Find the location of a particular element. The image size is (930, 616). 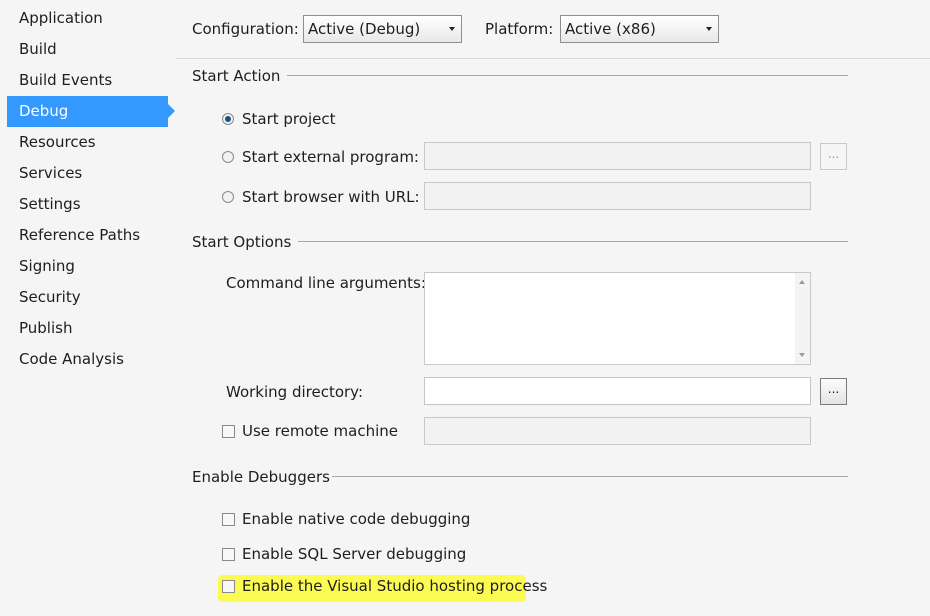

scroll-down-icon is located at coordinates (802, 355).